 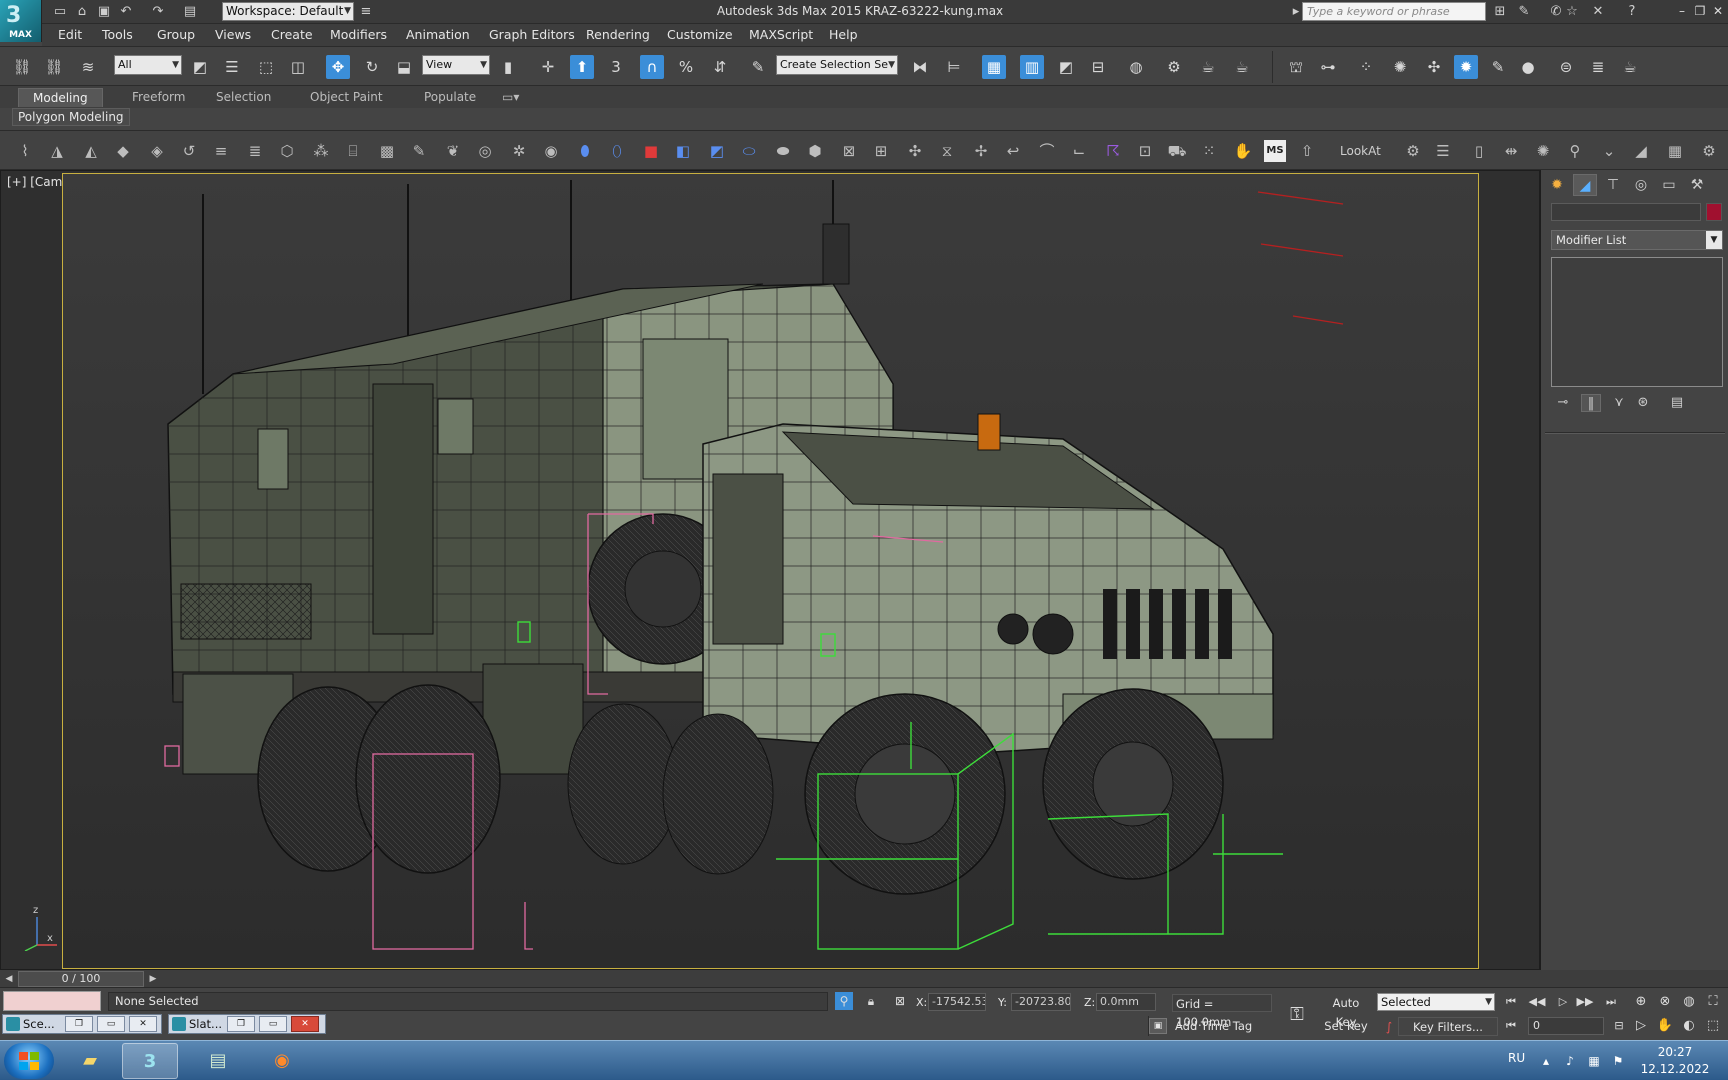 What do you see at coordinates (1641, 1026) in the screenshot?
I see `field-of-view-icon: ▷` at bounding box center [1641, 1026].